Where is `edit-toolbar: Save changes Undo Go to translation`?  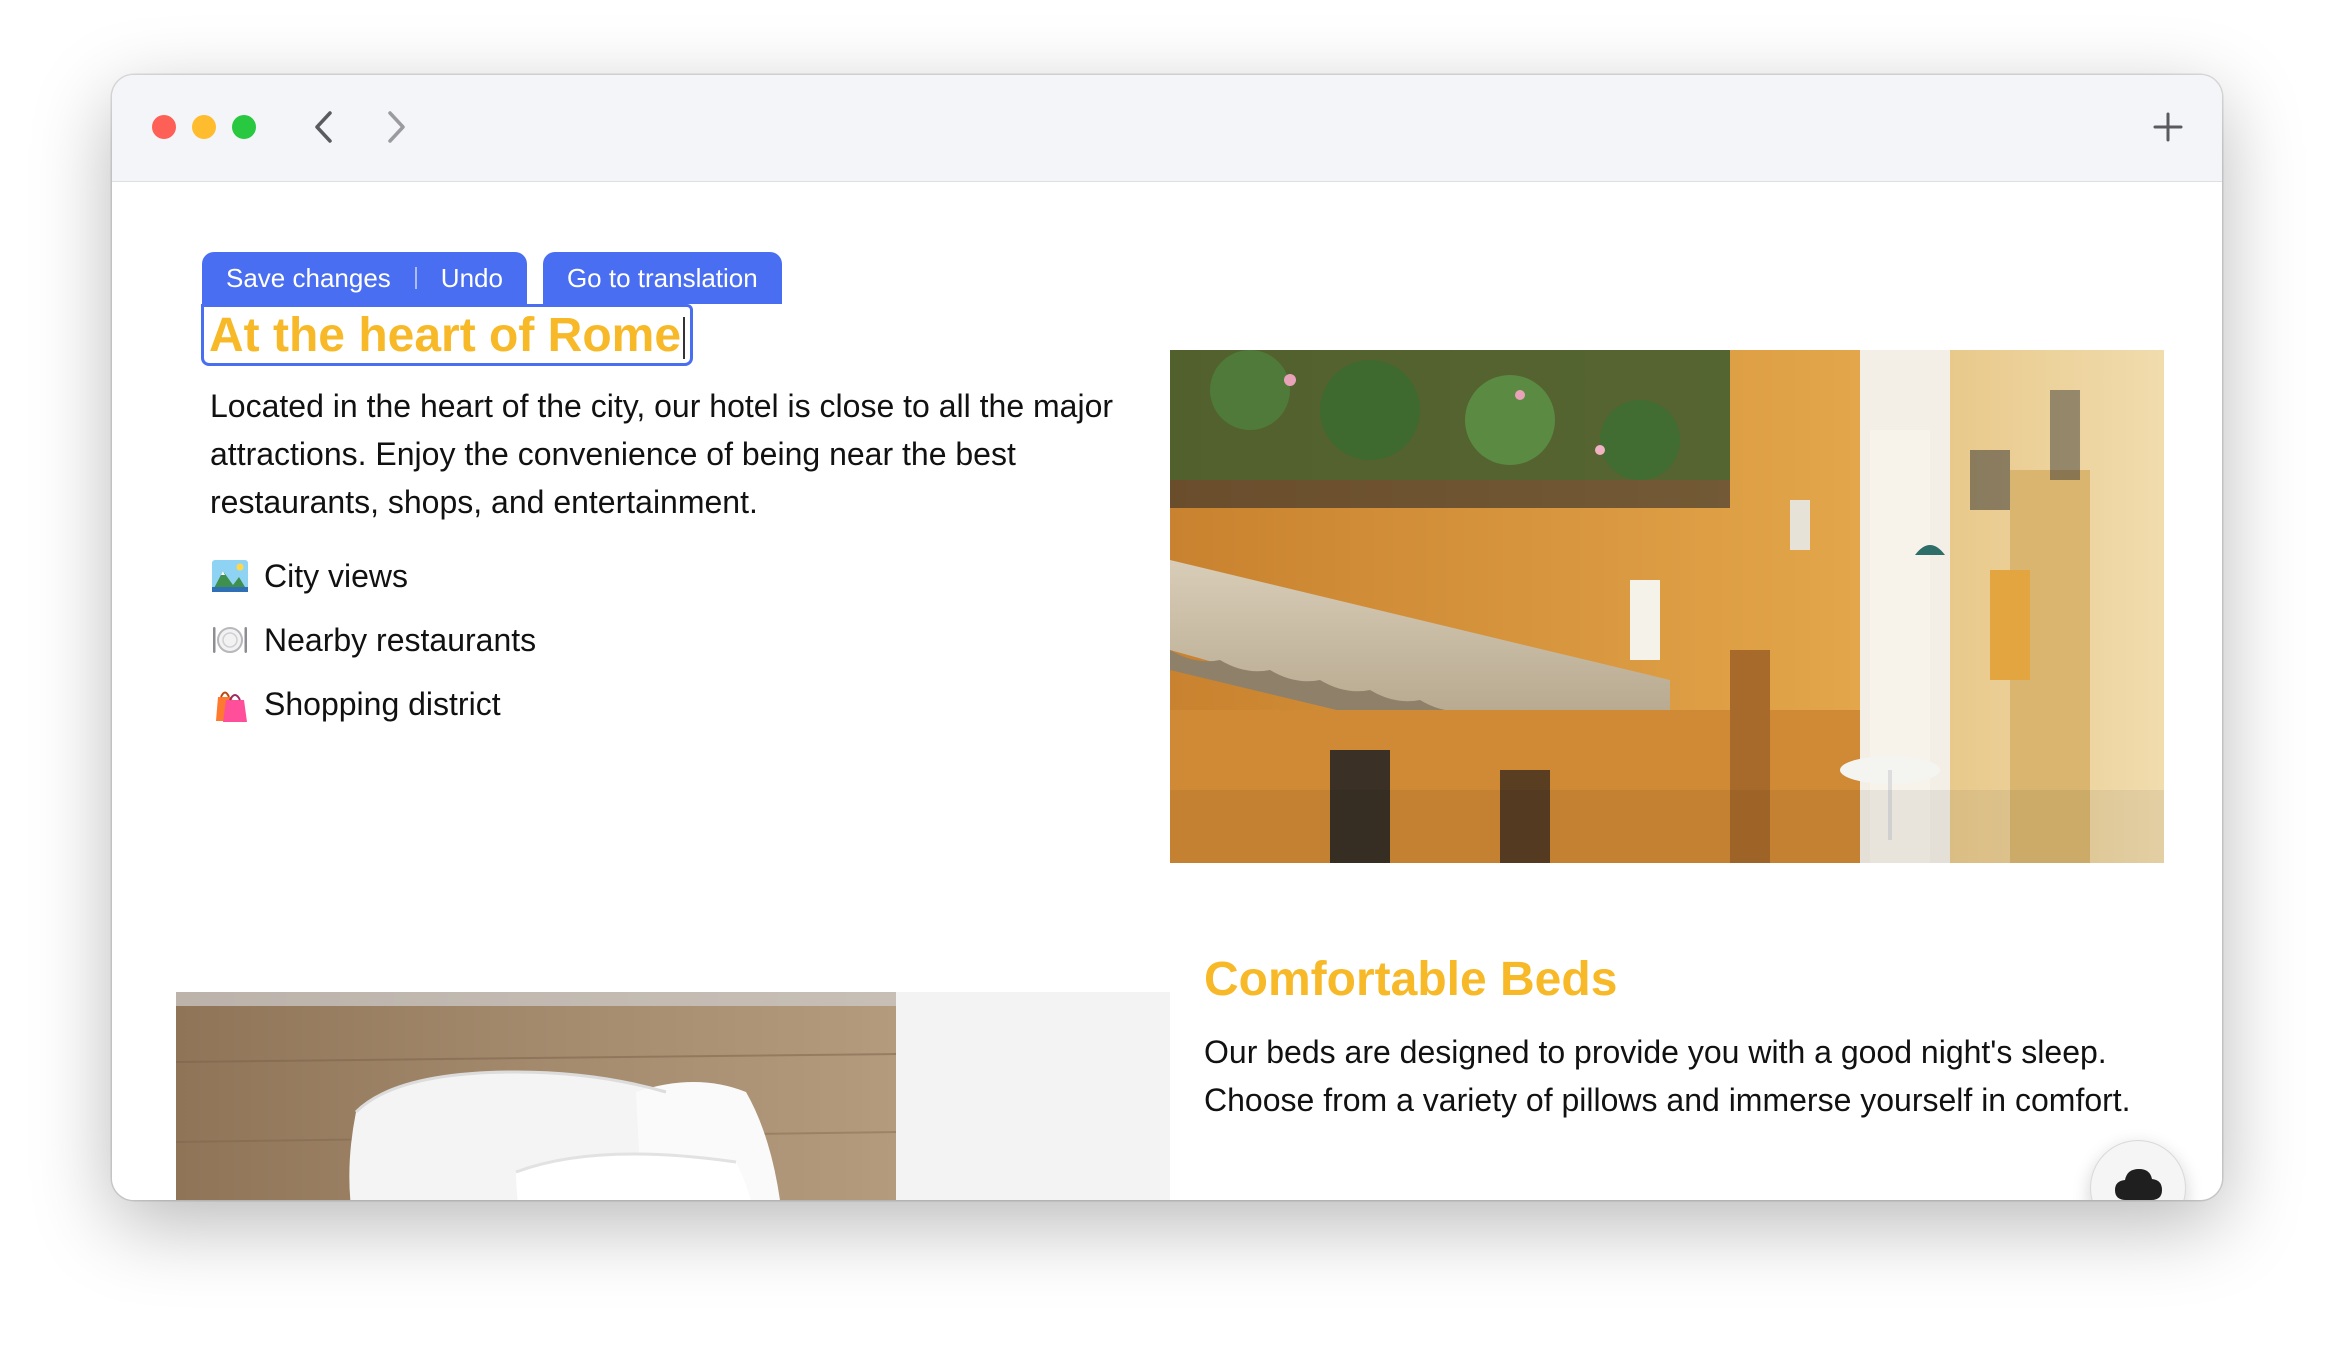 edit-toolbar: Save changes Undo Go to translation is located at coordinates (492, 278).